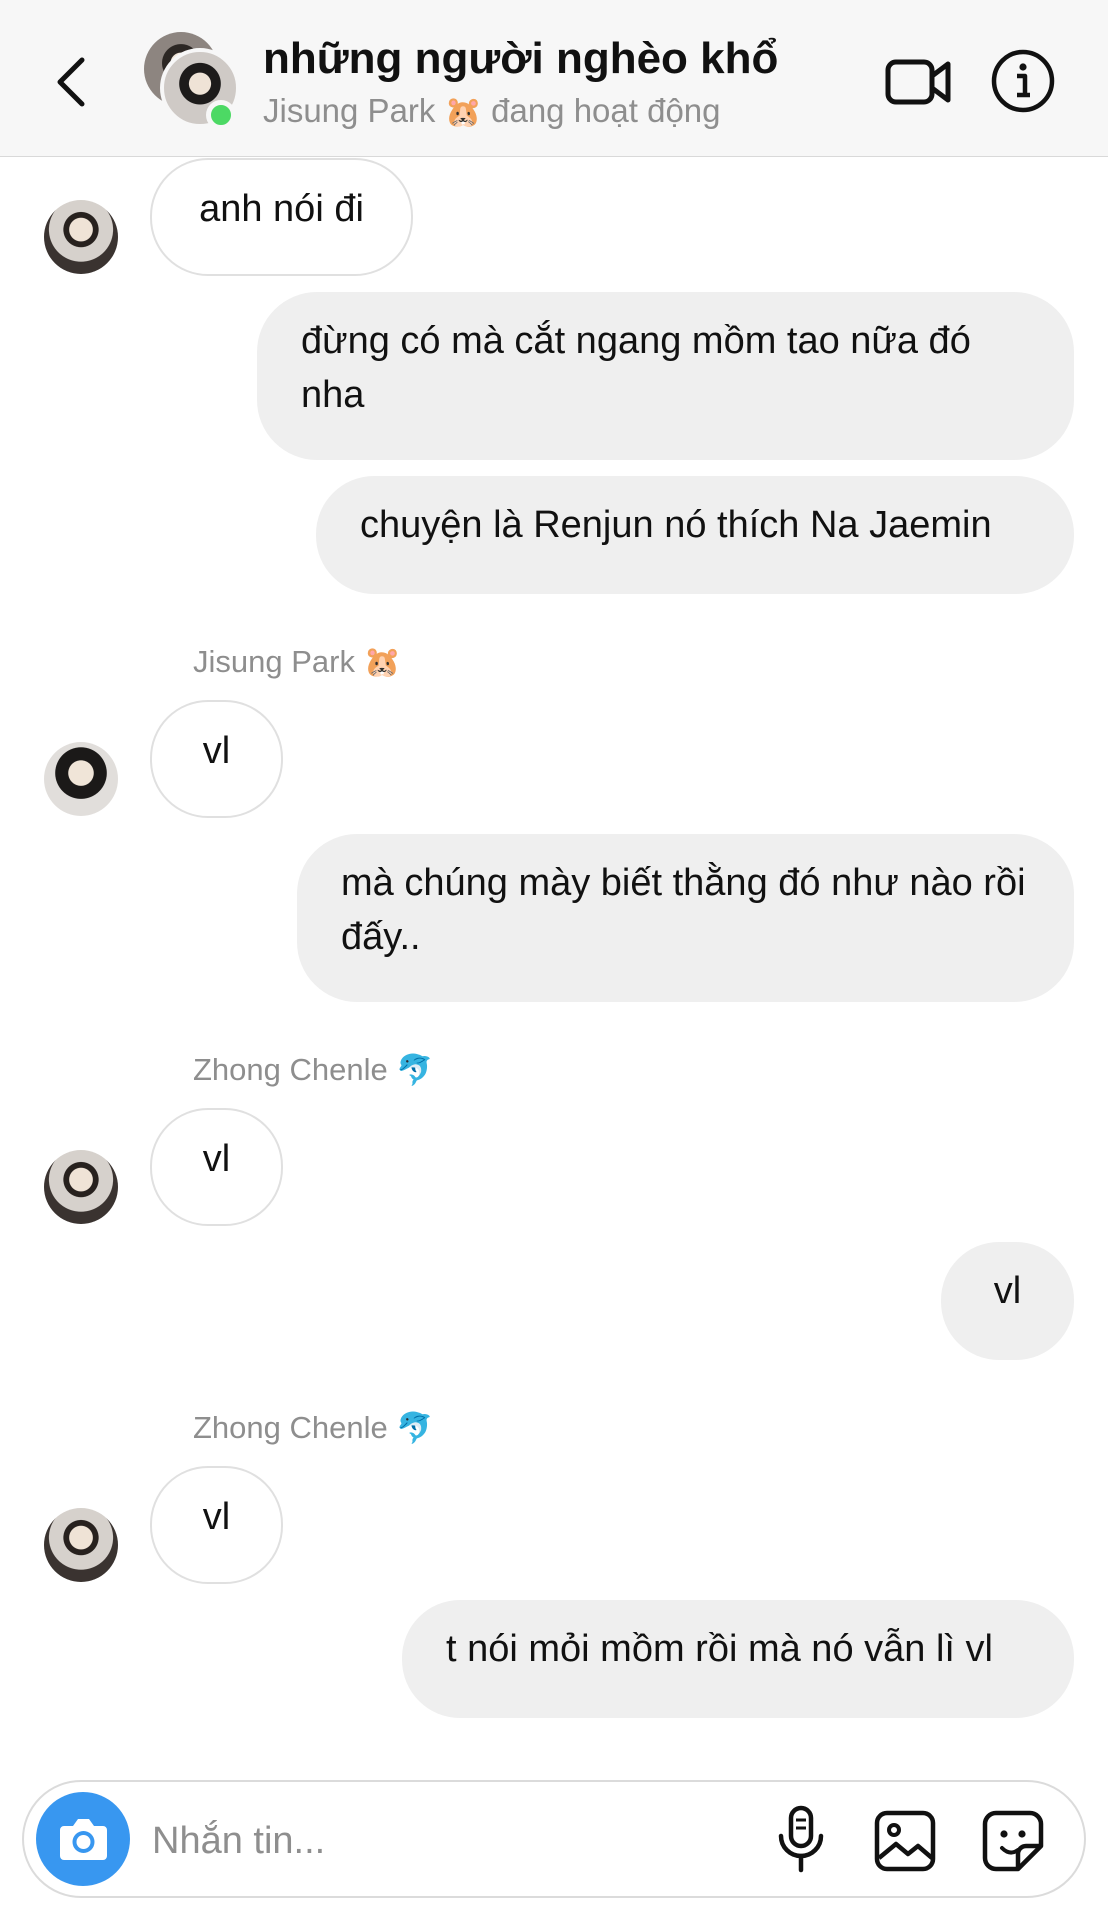 This screenshot has width=1108, height=1920. What do you see at coordinates (194, 82) in the screenshot?
I see `group-avatar` at bounding box center [194, 82].